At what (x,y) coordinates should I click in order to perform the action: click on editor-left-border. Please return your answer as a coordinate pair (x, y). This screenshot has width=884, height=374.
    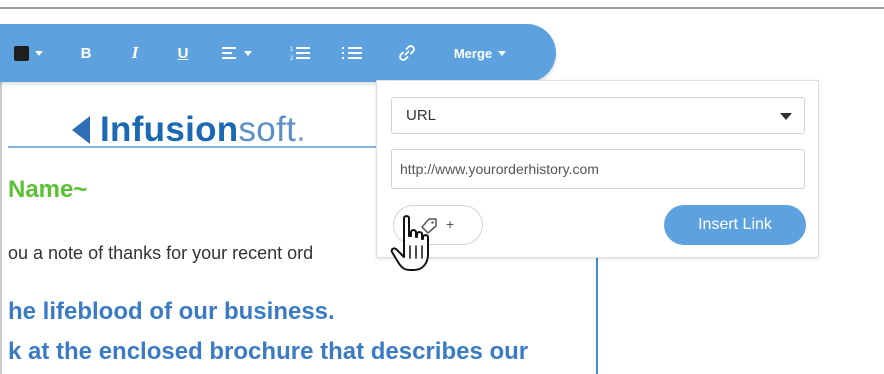
    Looking at the image, I should click on (1, 207).